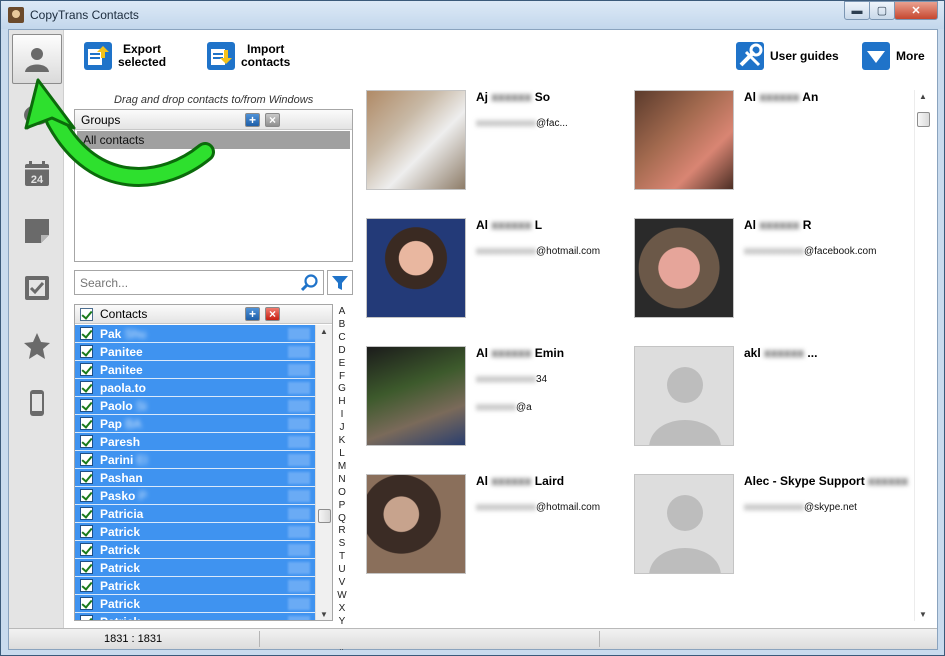 The width and height of the screenshot is (945, 656). What do you see at coordinates (496, 401) in the screenshot?
I see `contact-card: Al xxxxxx Emin xxxxxxxxxxxx34 xxxxxxxx@a` at bounding box center [496, 401].